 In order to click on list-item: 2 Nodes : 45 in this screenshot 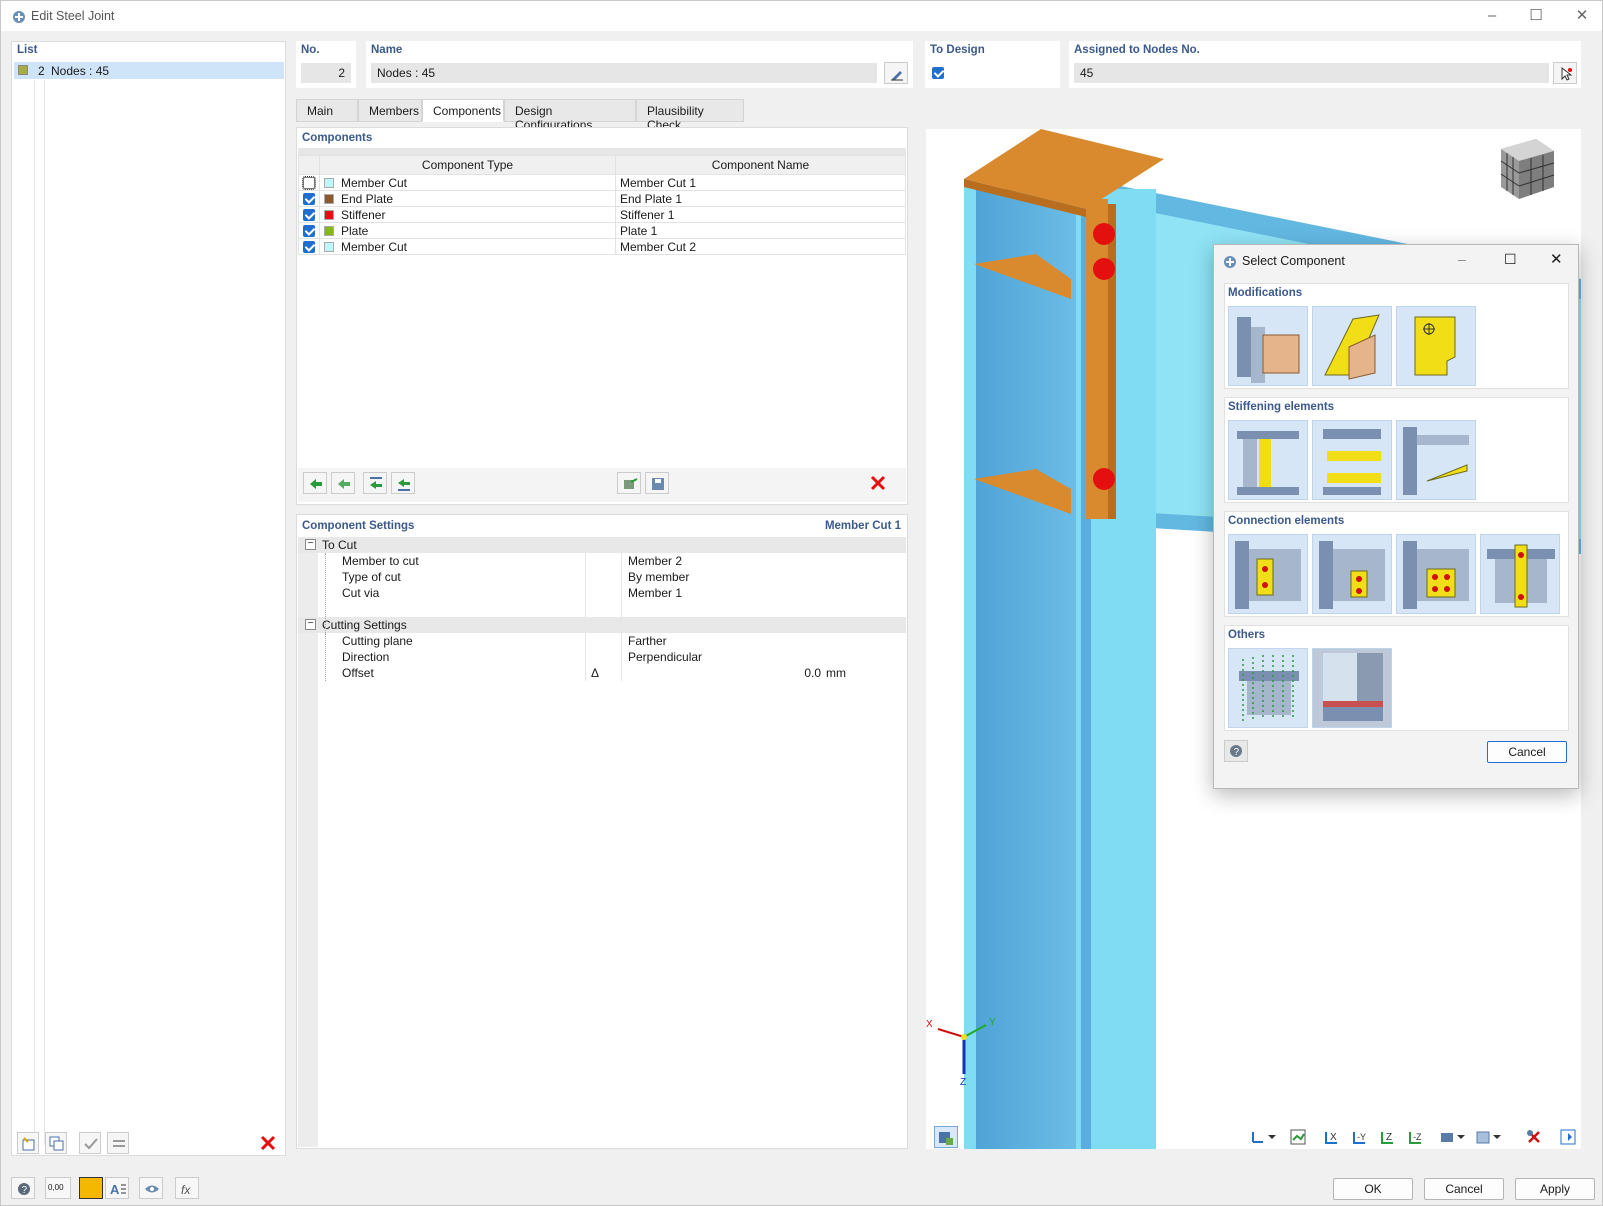, I will do `click(149, 70)`.